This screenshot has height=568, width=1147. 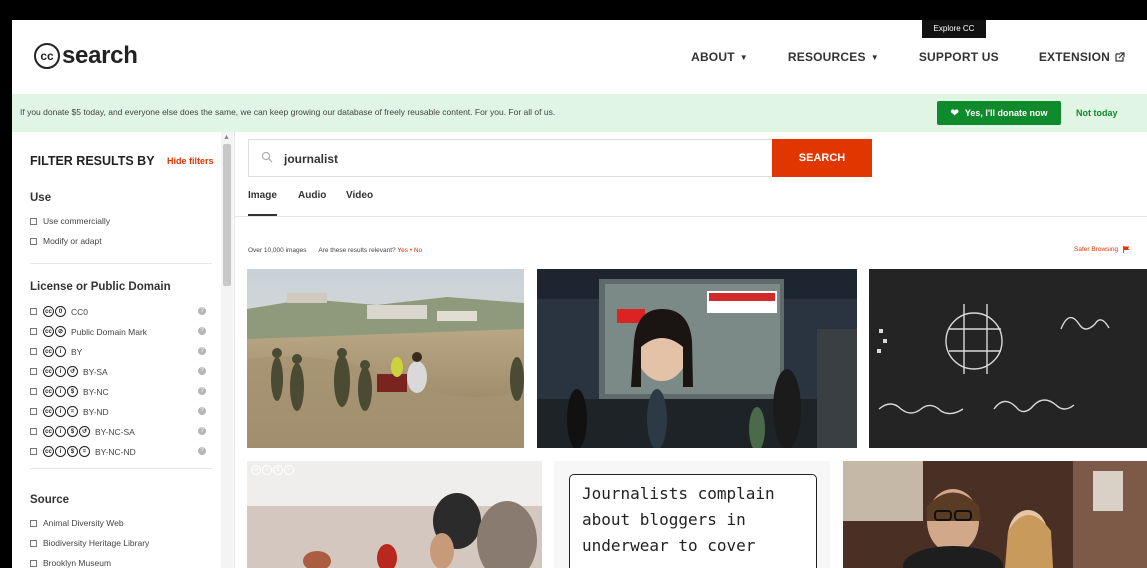 What do you see at coordinates (262, 195) in the screenshot?
I see `tab-image: Image` at bounding box center [262, 195].